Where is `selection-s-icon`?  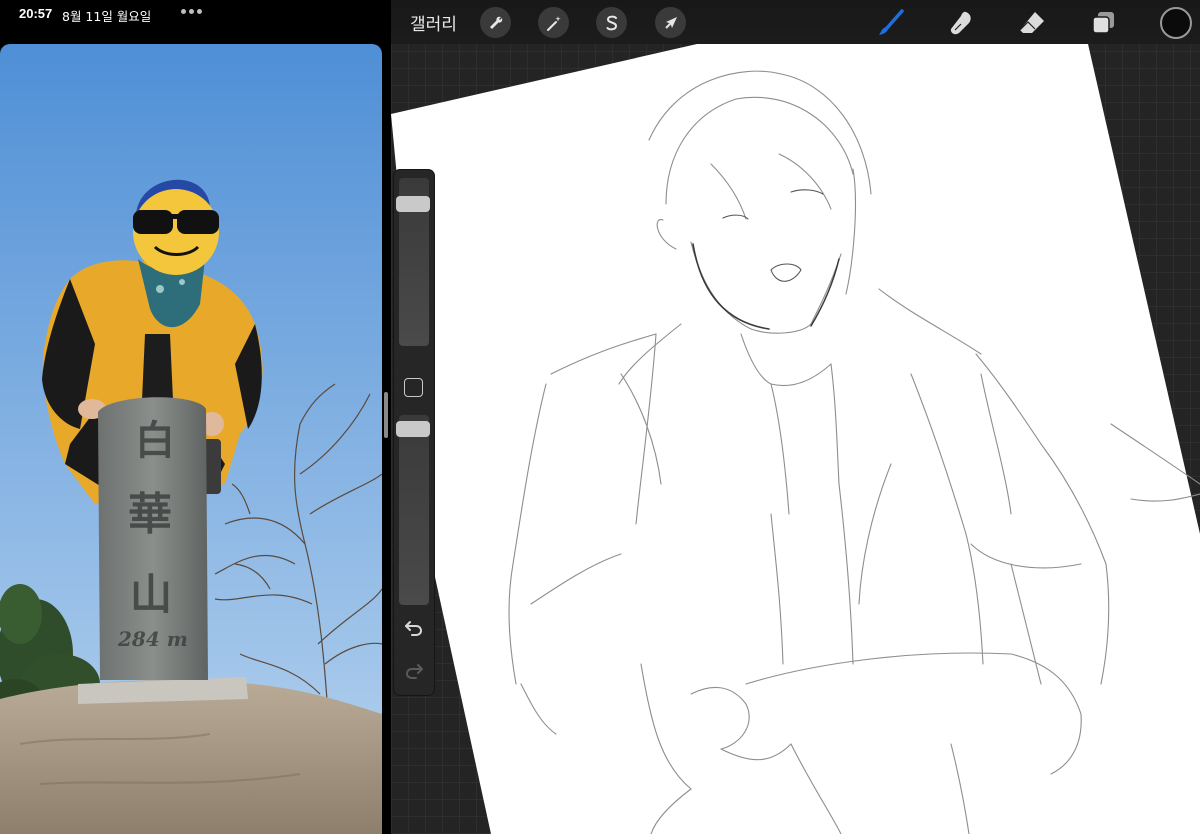
selection-s-icon is located at coordinates (611, 22).